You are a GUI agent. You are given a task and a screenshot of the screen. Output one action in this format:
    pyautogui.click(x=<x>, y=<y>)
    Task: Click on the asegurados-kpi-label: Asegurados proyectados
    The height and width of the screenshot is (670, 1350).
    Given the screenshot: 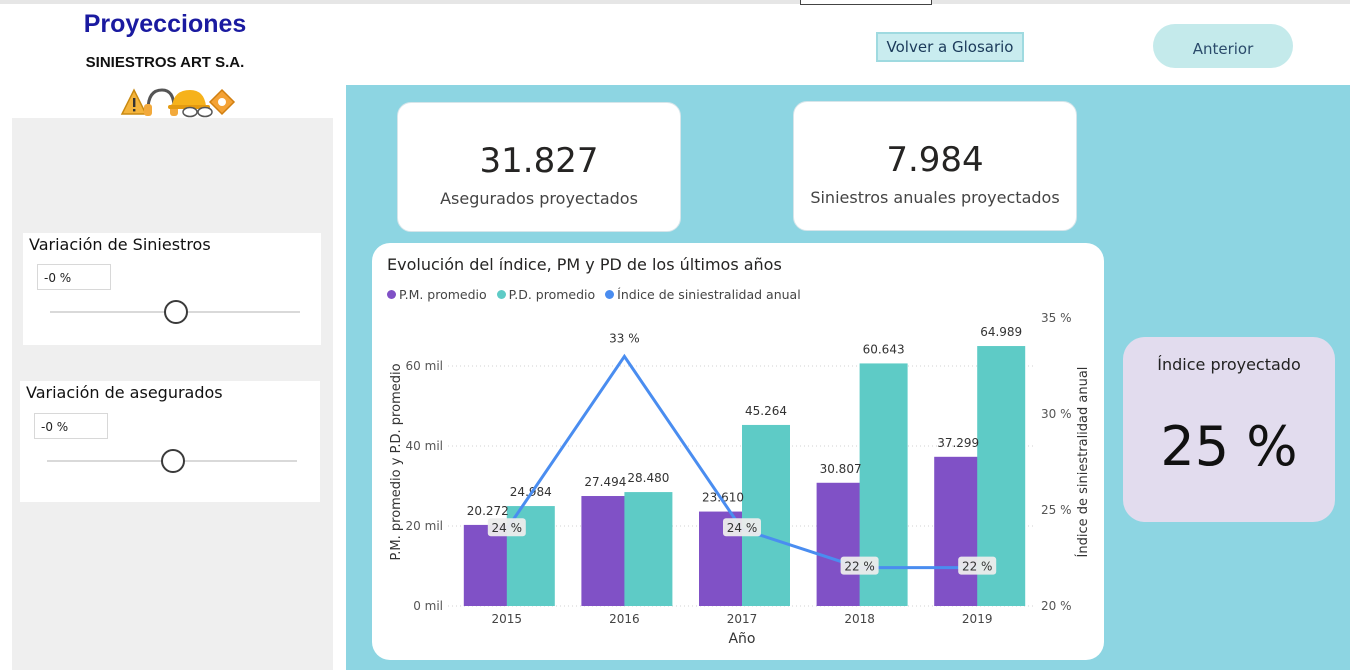 What is the action you would take?
    pyautogui.click(x=539, y=198)
    